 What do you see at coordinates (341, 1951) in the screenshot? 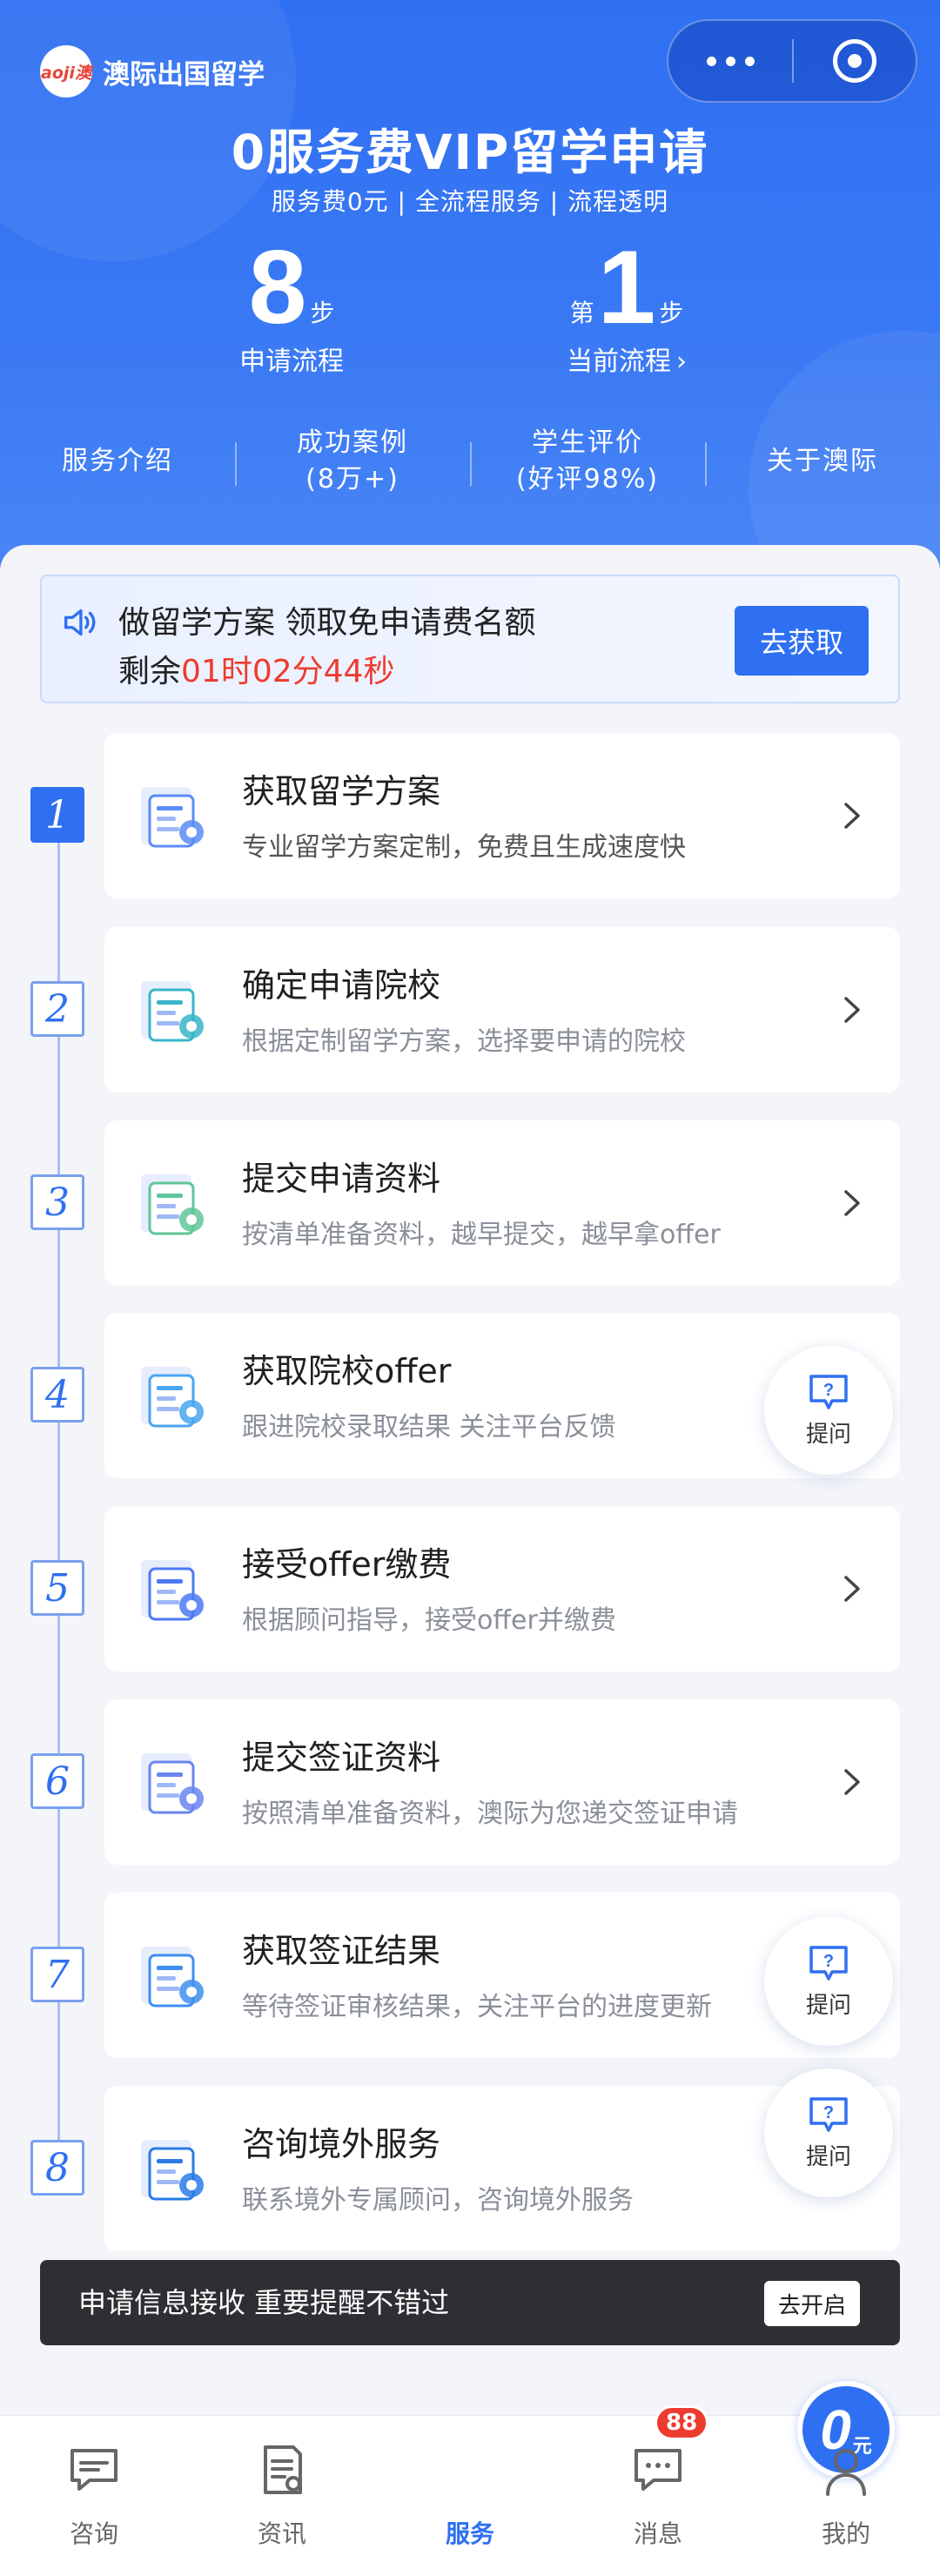
I see `step-title: 获取签证结果` at bounding box center [341, 1951].